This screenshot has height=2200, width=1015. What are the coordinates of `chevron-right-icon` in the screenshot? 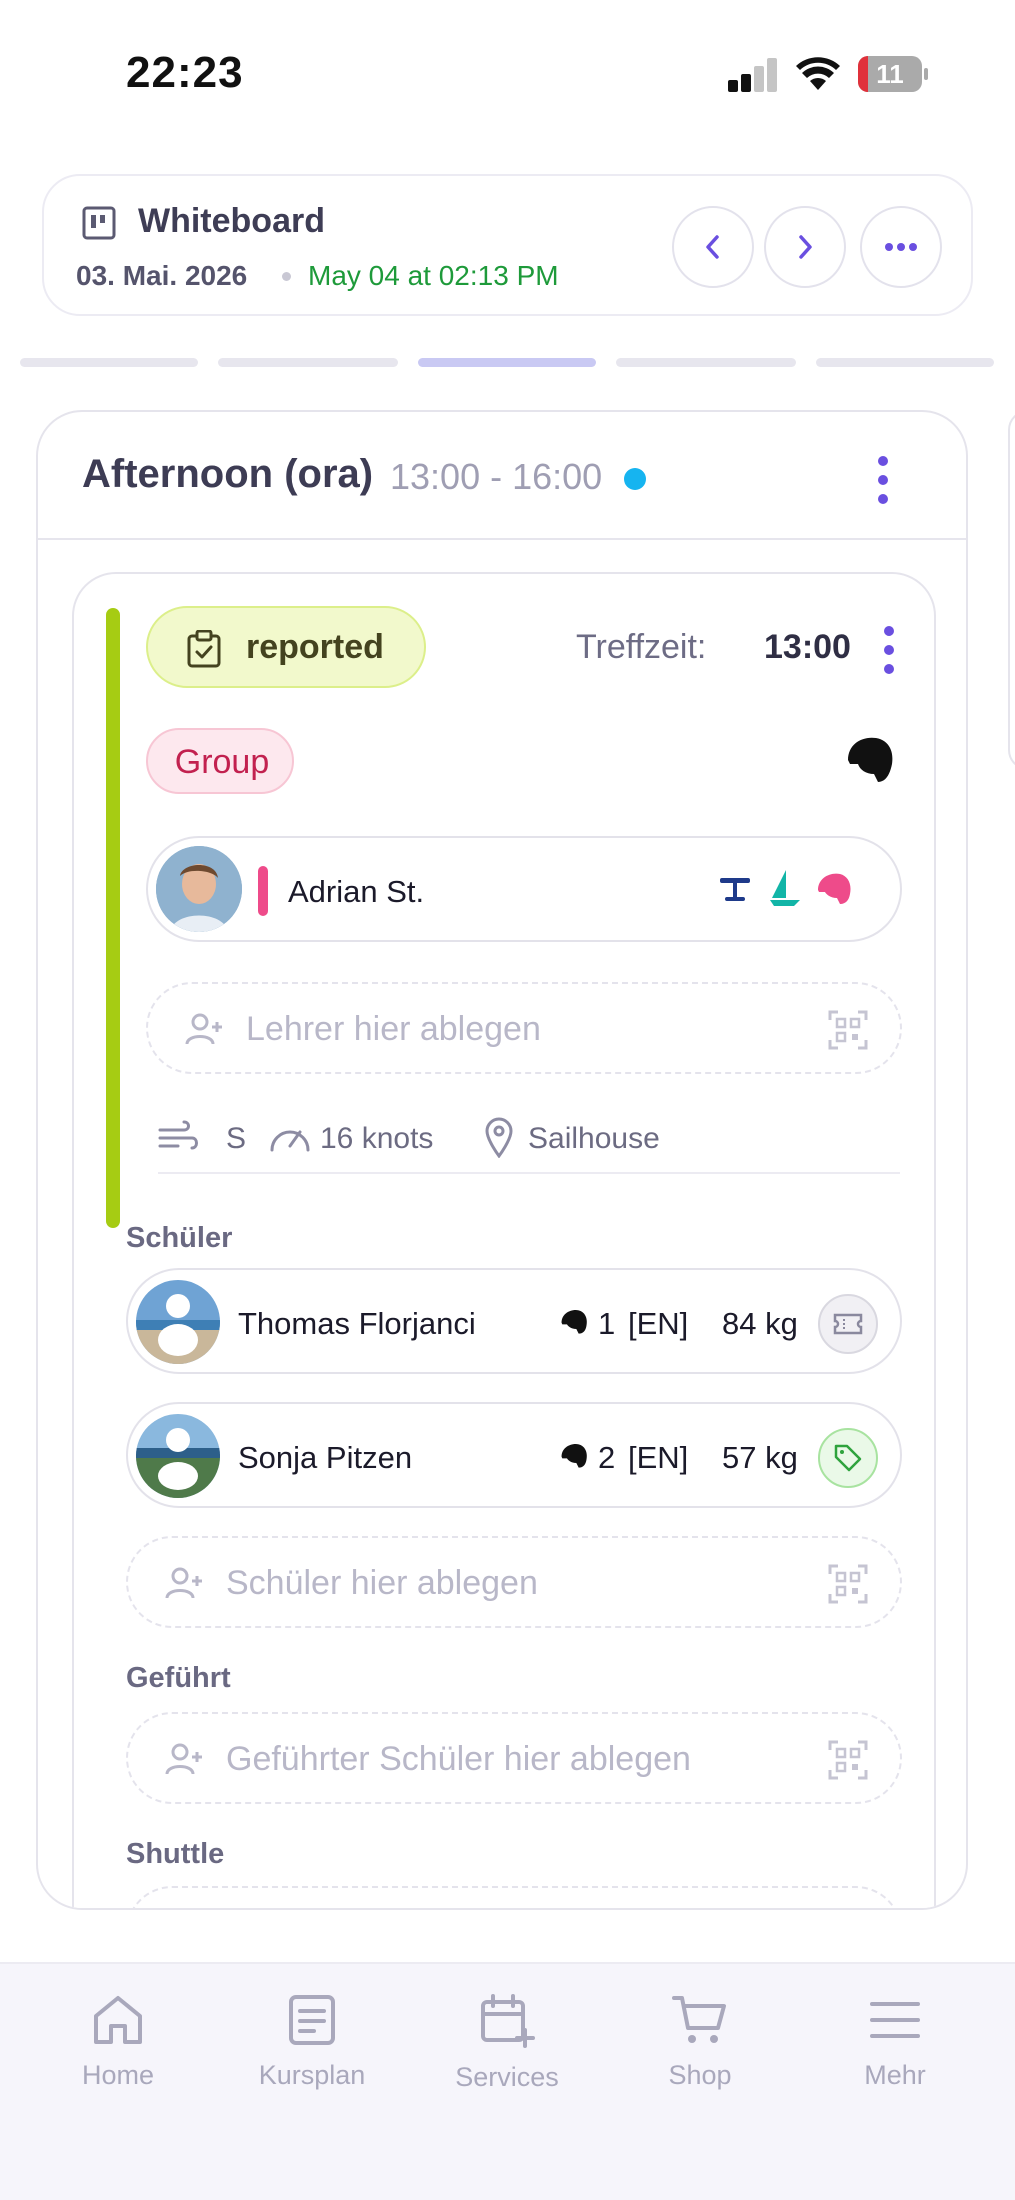 It's located at (805, 247).